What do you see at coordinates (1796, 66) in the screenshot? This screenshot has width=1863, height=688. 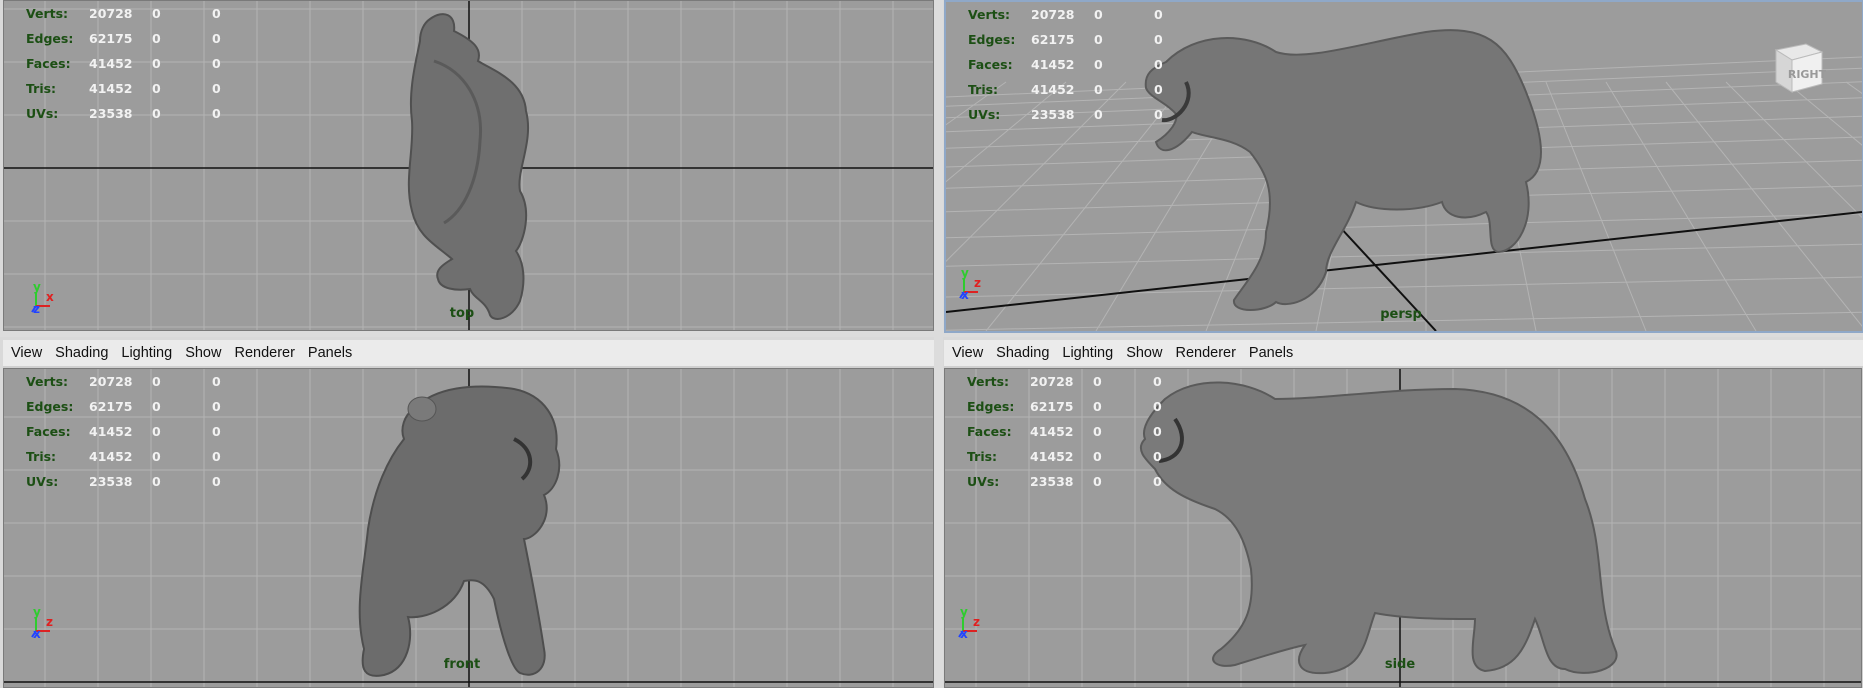 I see `view-cube-icon: RIGHT` at bounding box center [1796, 66].